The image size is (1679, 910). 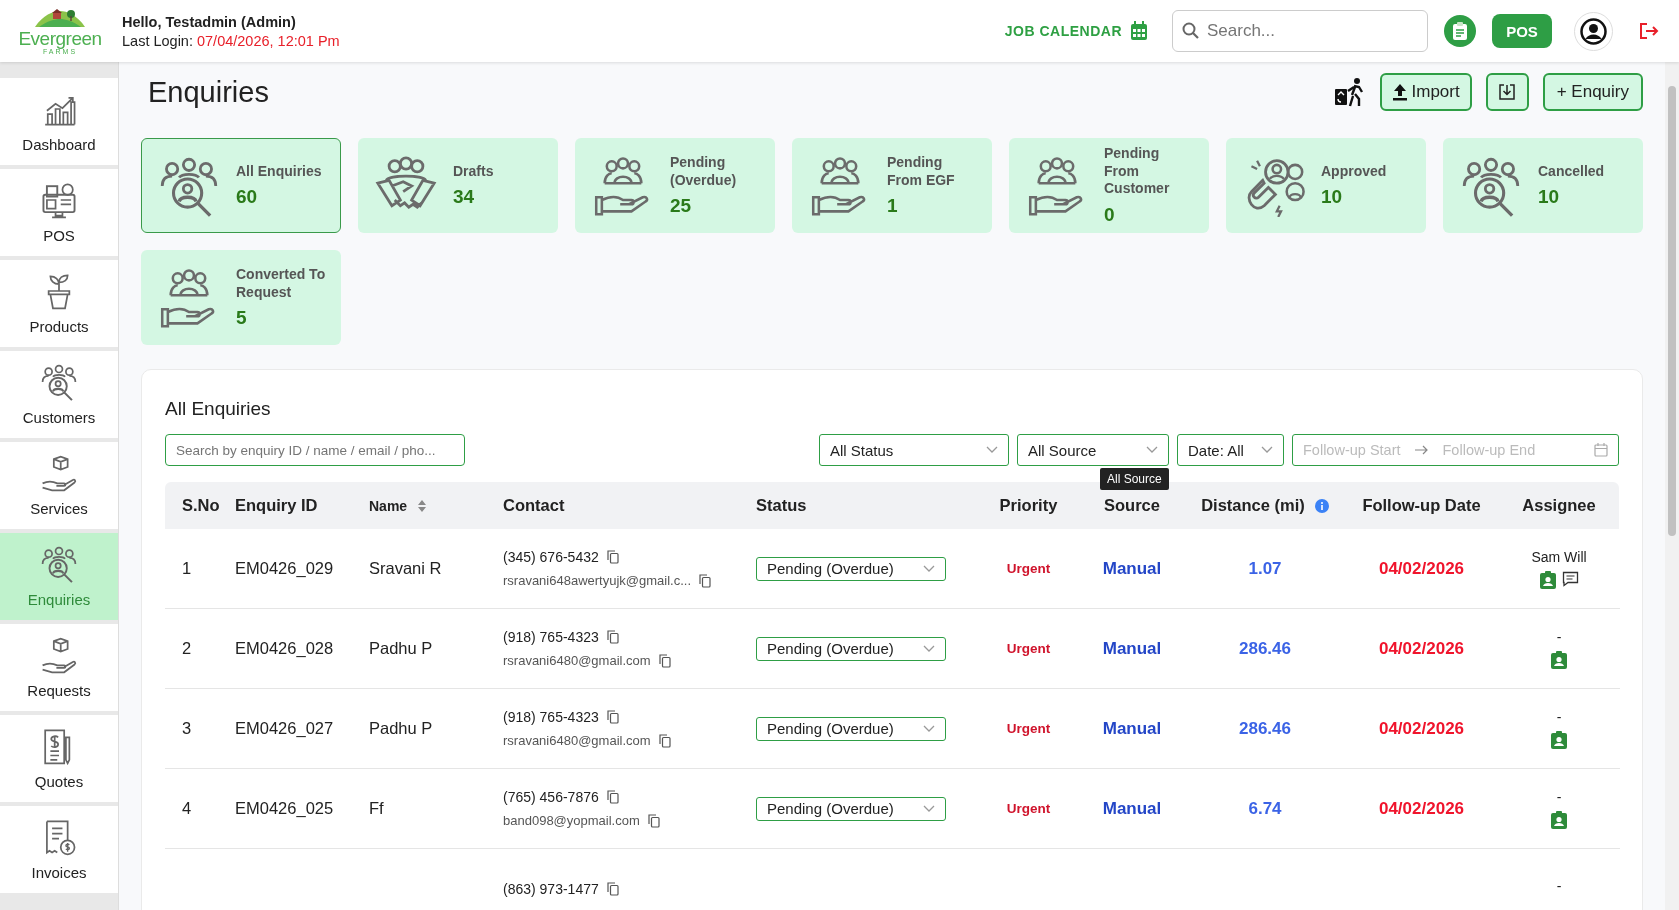 I want to click on column-header: Contact, so click(x=534, y=505).